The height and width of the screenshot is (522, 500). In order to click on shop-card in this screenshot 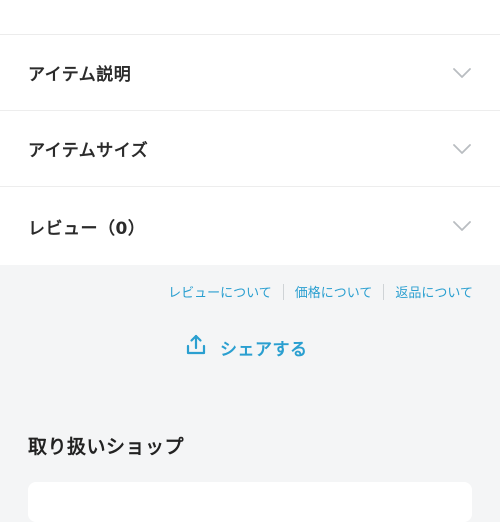, I will do `click(250, 502)`.